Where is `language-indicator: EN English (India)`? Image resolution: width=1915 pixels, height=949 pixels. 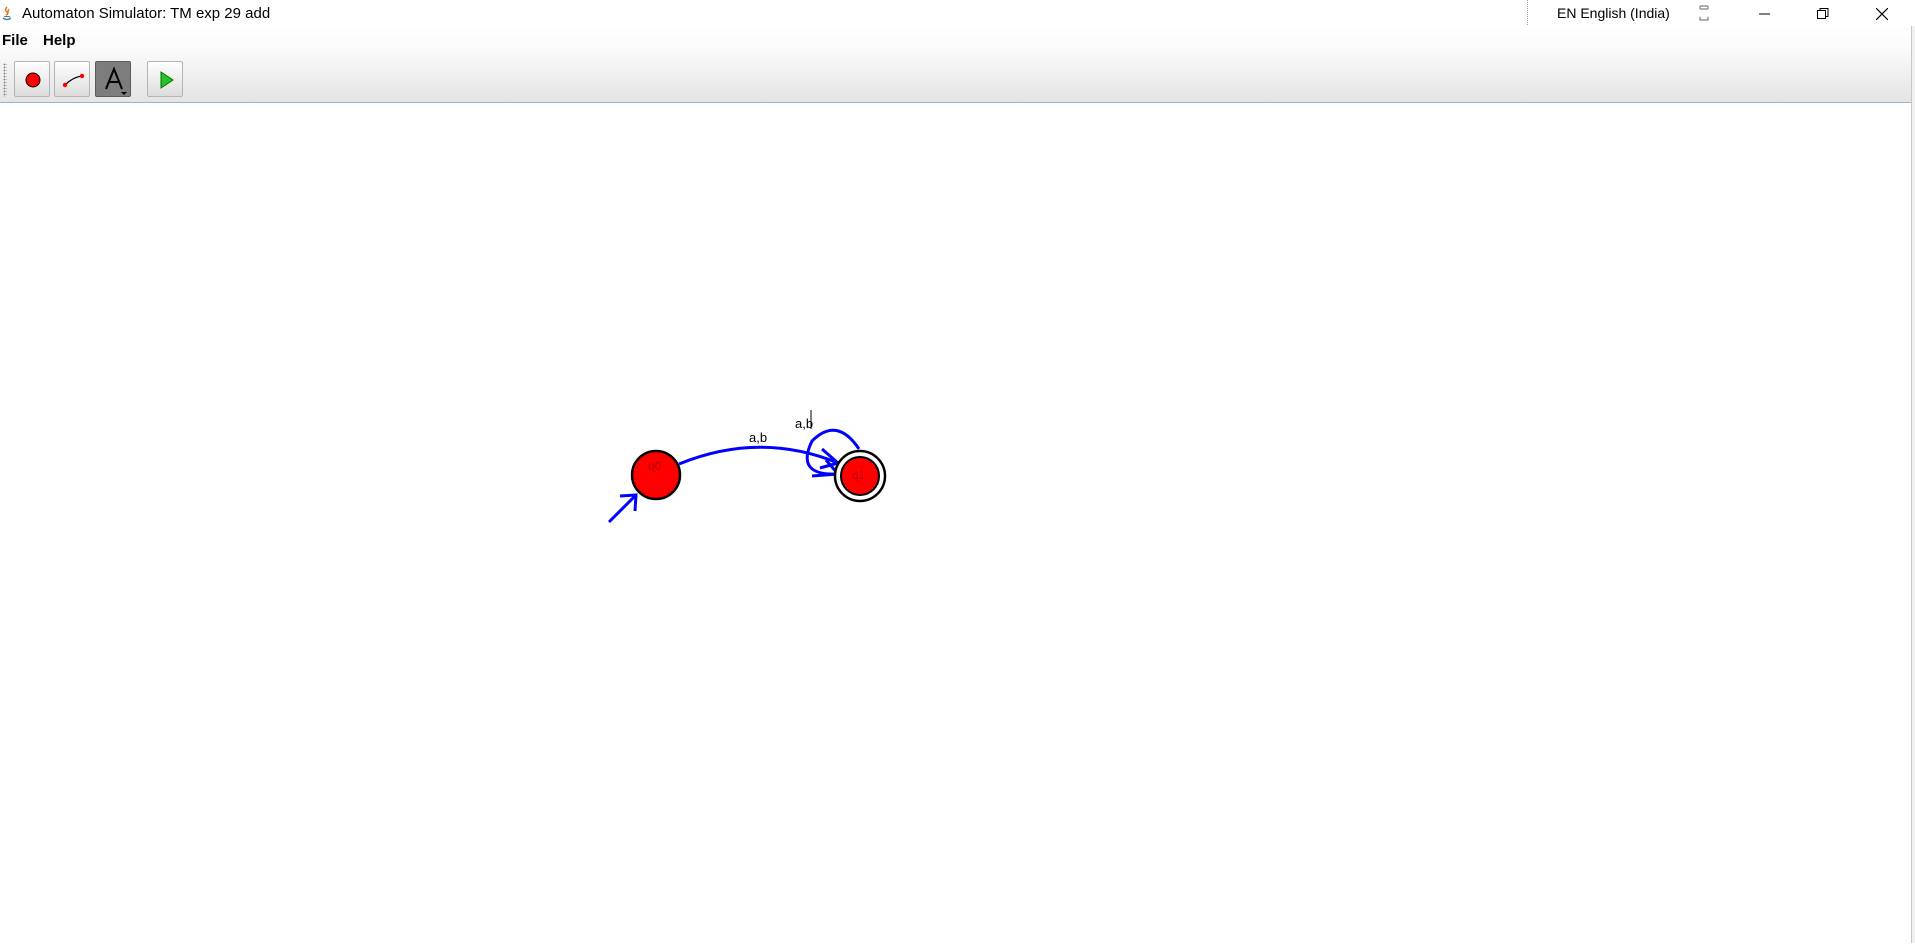
language-indicator: EN English (India) is located at coordinates (1619, 13).